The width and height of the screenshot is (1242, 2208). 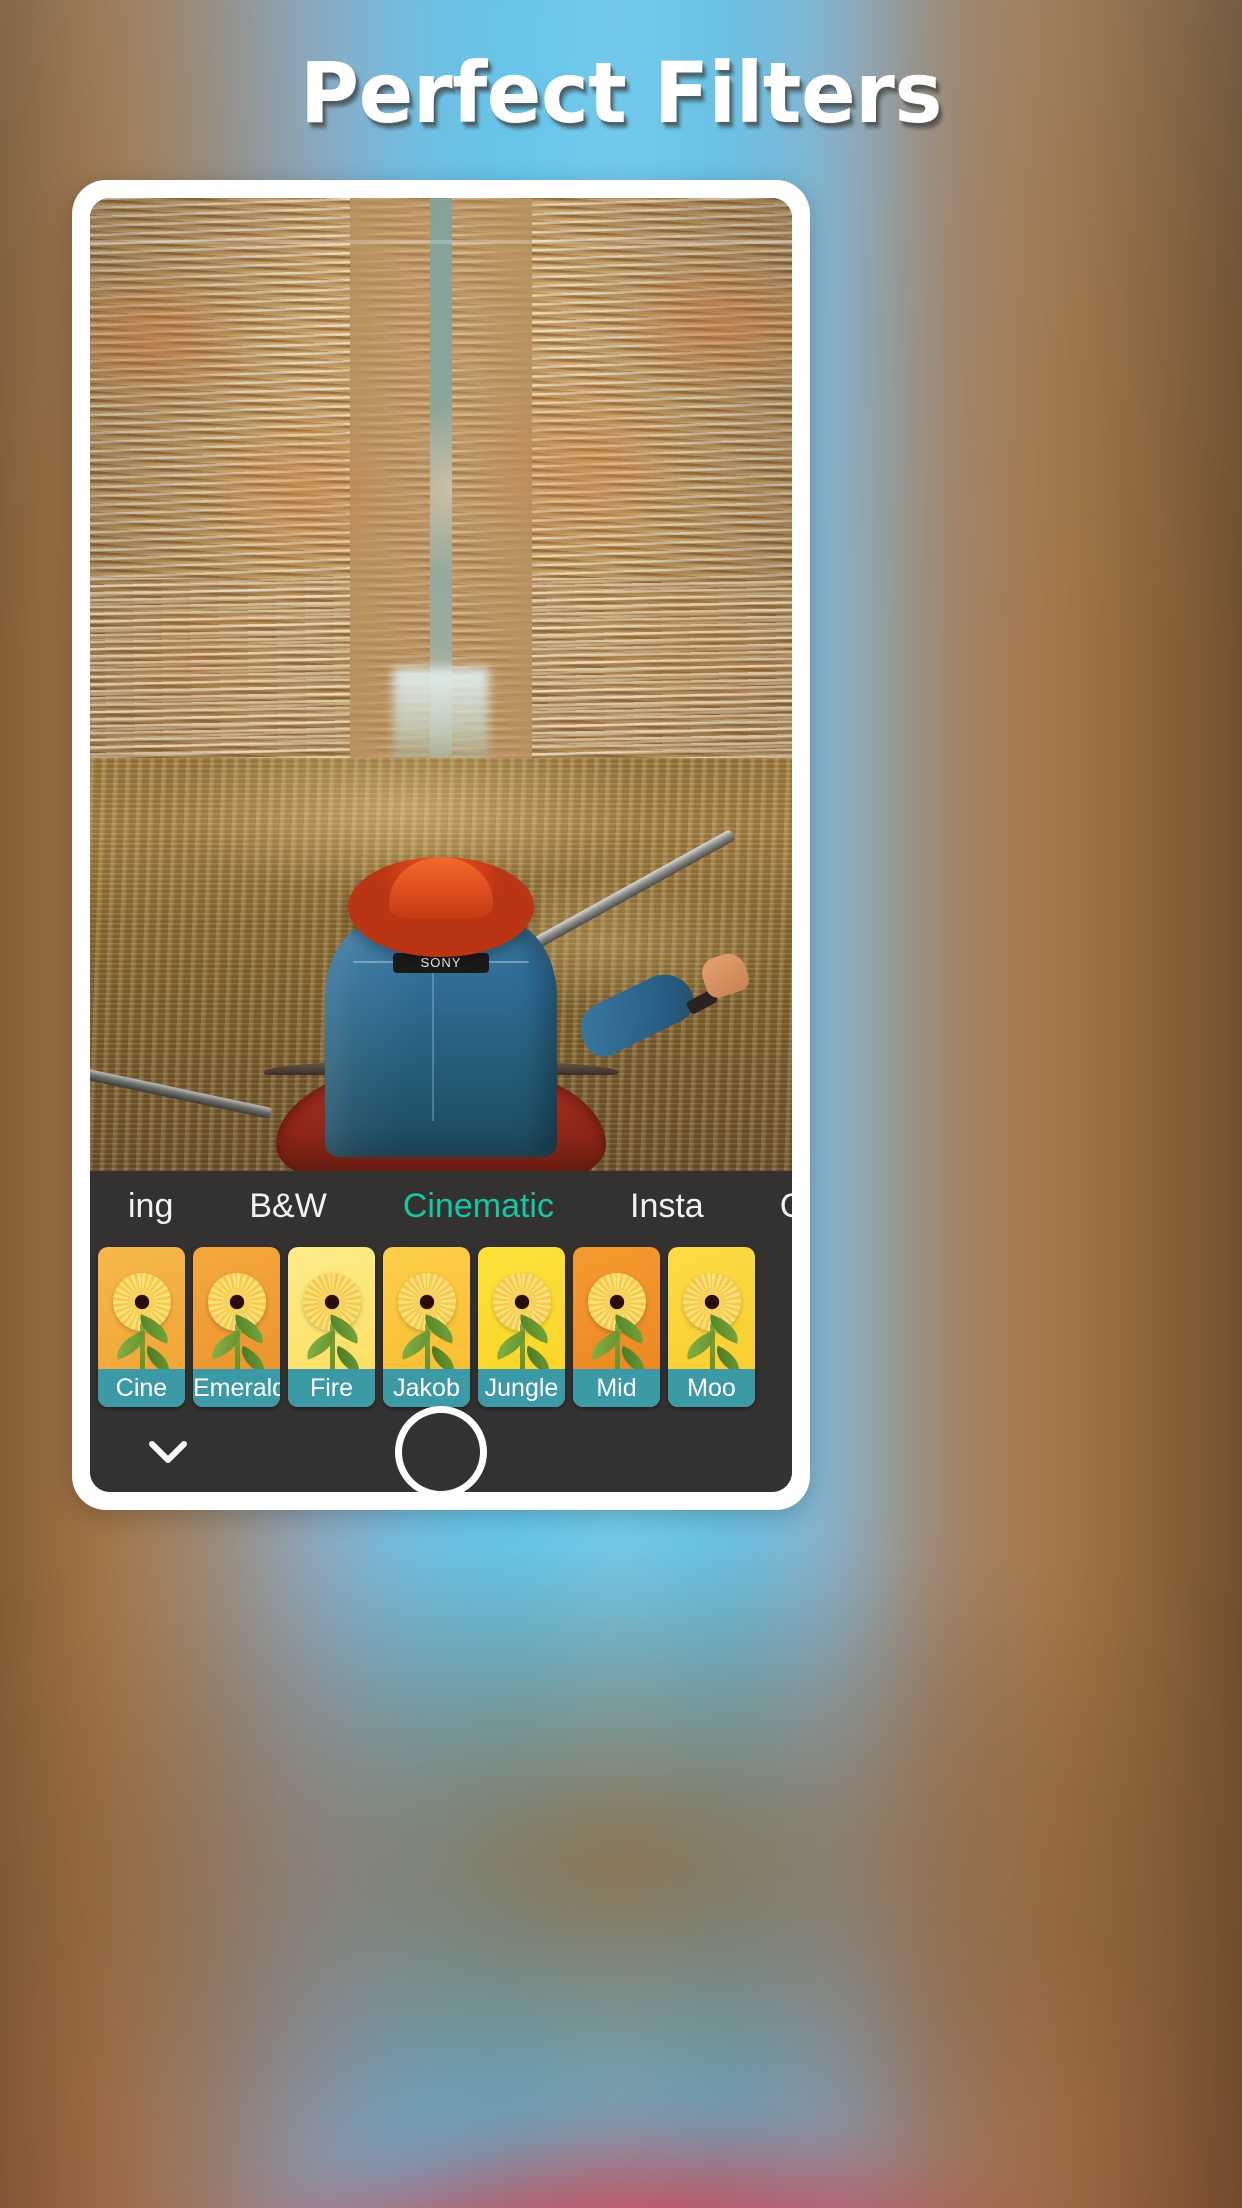 What do you see at coordinates (441, 242) in the screenshot?
I see `status-bar-band` at bounding box center [441, 242].